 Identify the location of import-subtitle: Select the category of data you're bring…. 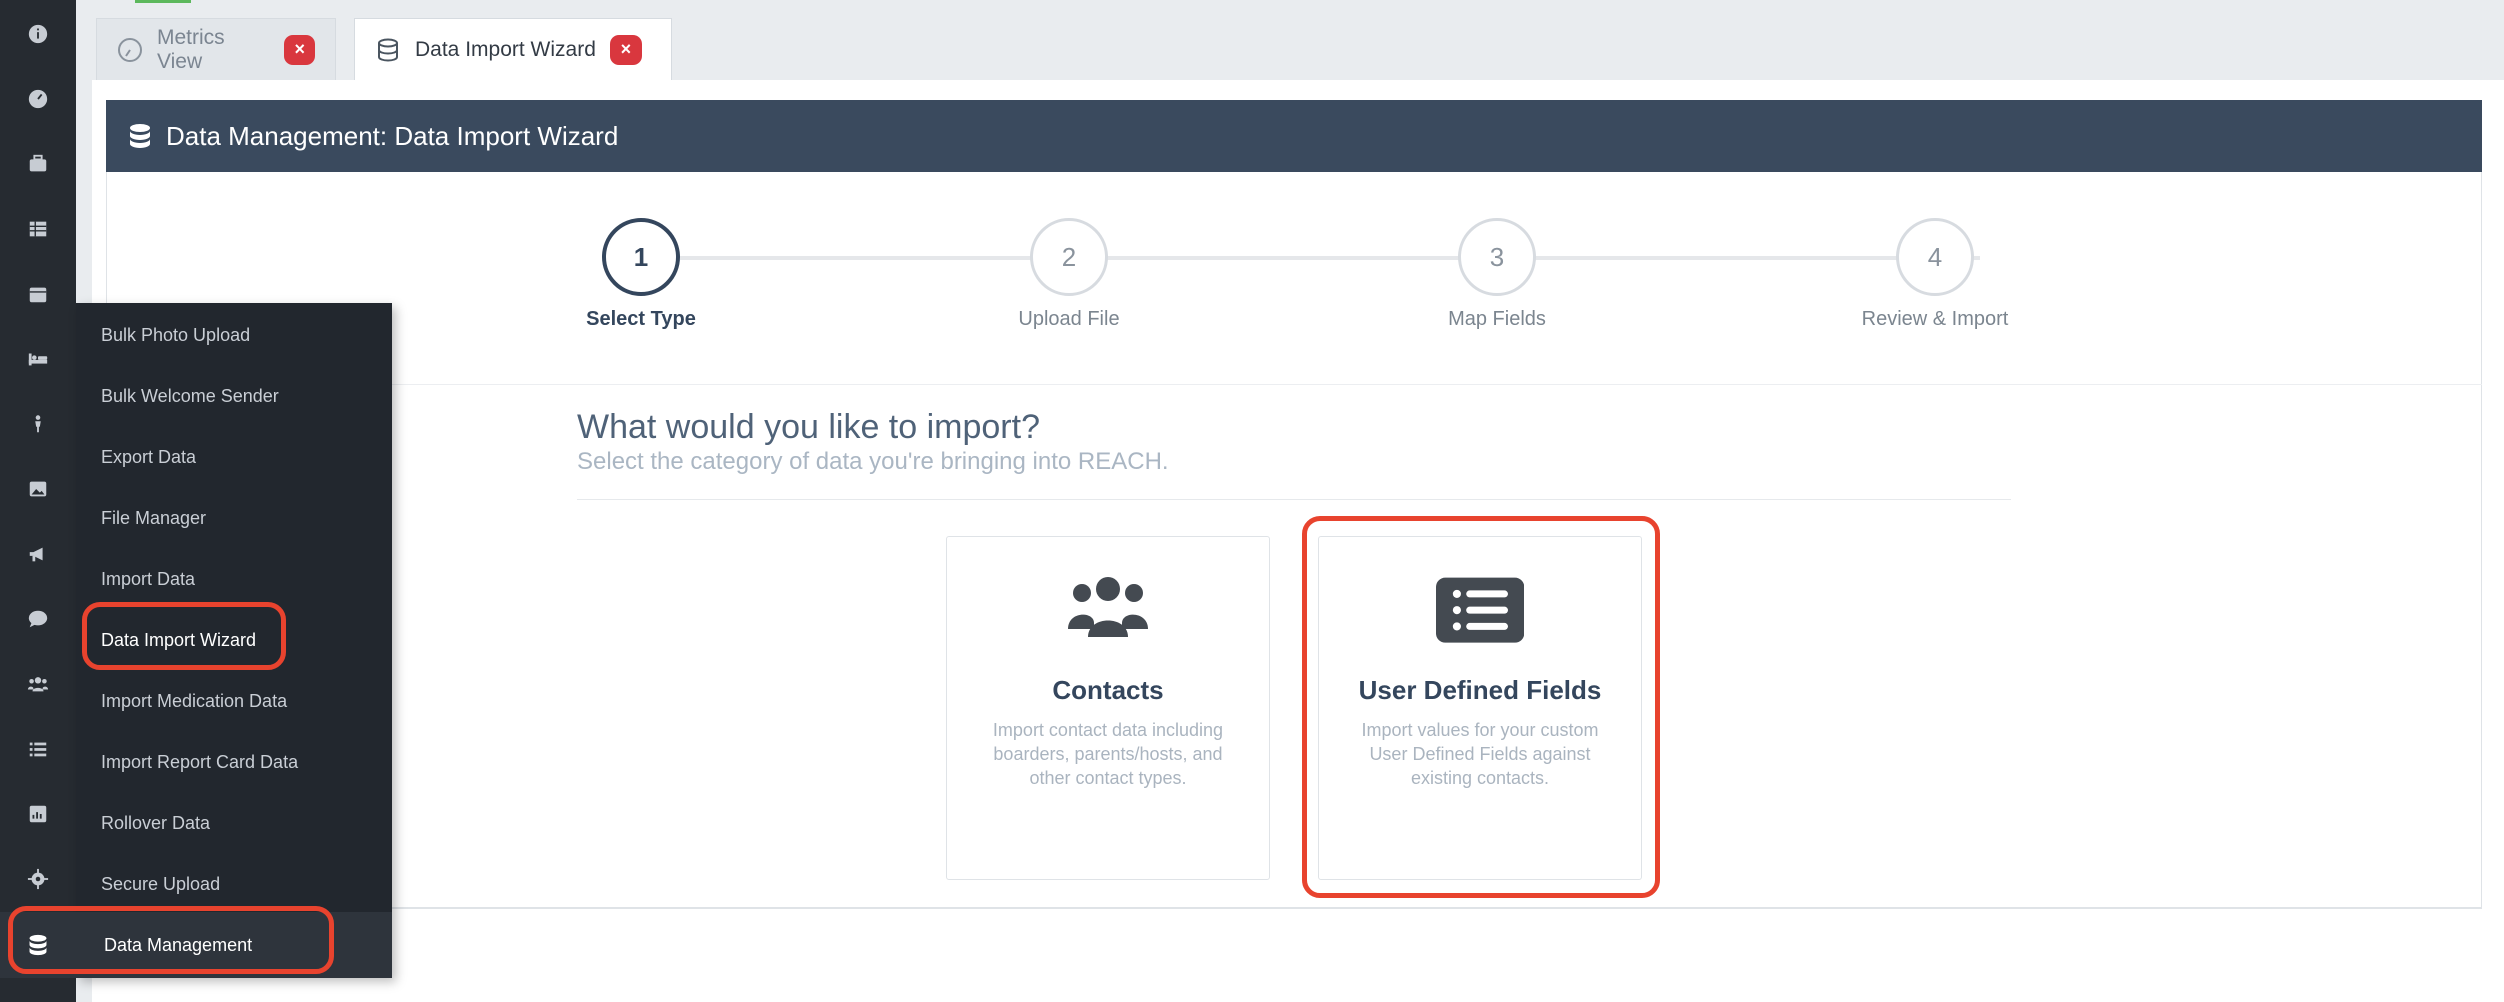
(873, 461).